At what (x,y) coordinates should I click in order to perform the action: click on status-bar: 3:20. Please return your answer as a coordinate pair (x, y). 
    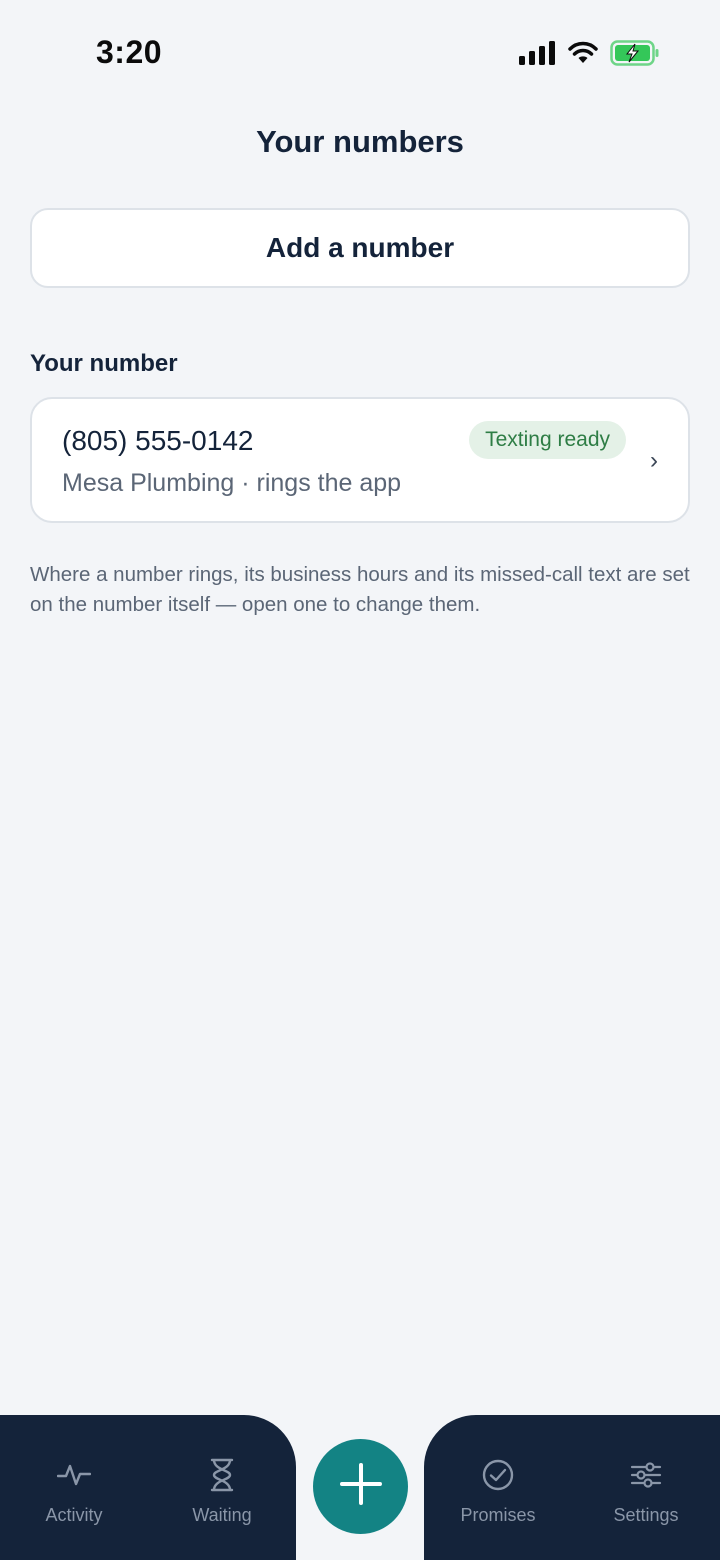
    Looking at the image, I should click on (360, 50).